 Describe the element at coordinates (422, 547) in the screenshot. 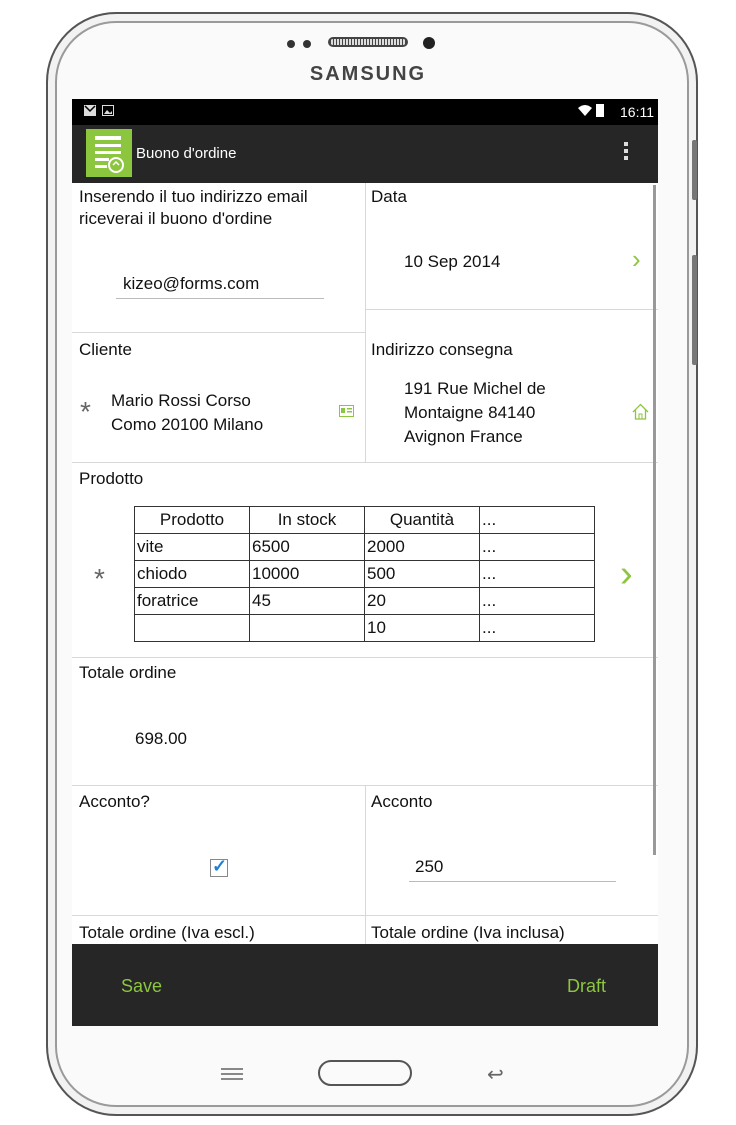

I see `table-cell: 2000` at that location.